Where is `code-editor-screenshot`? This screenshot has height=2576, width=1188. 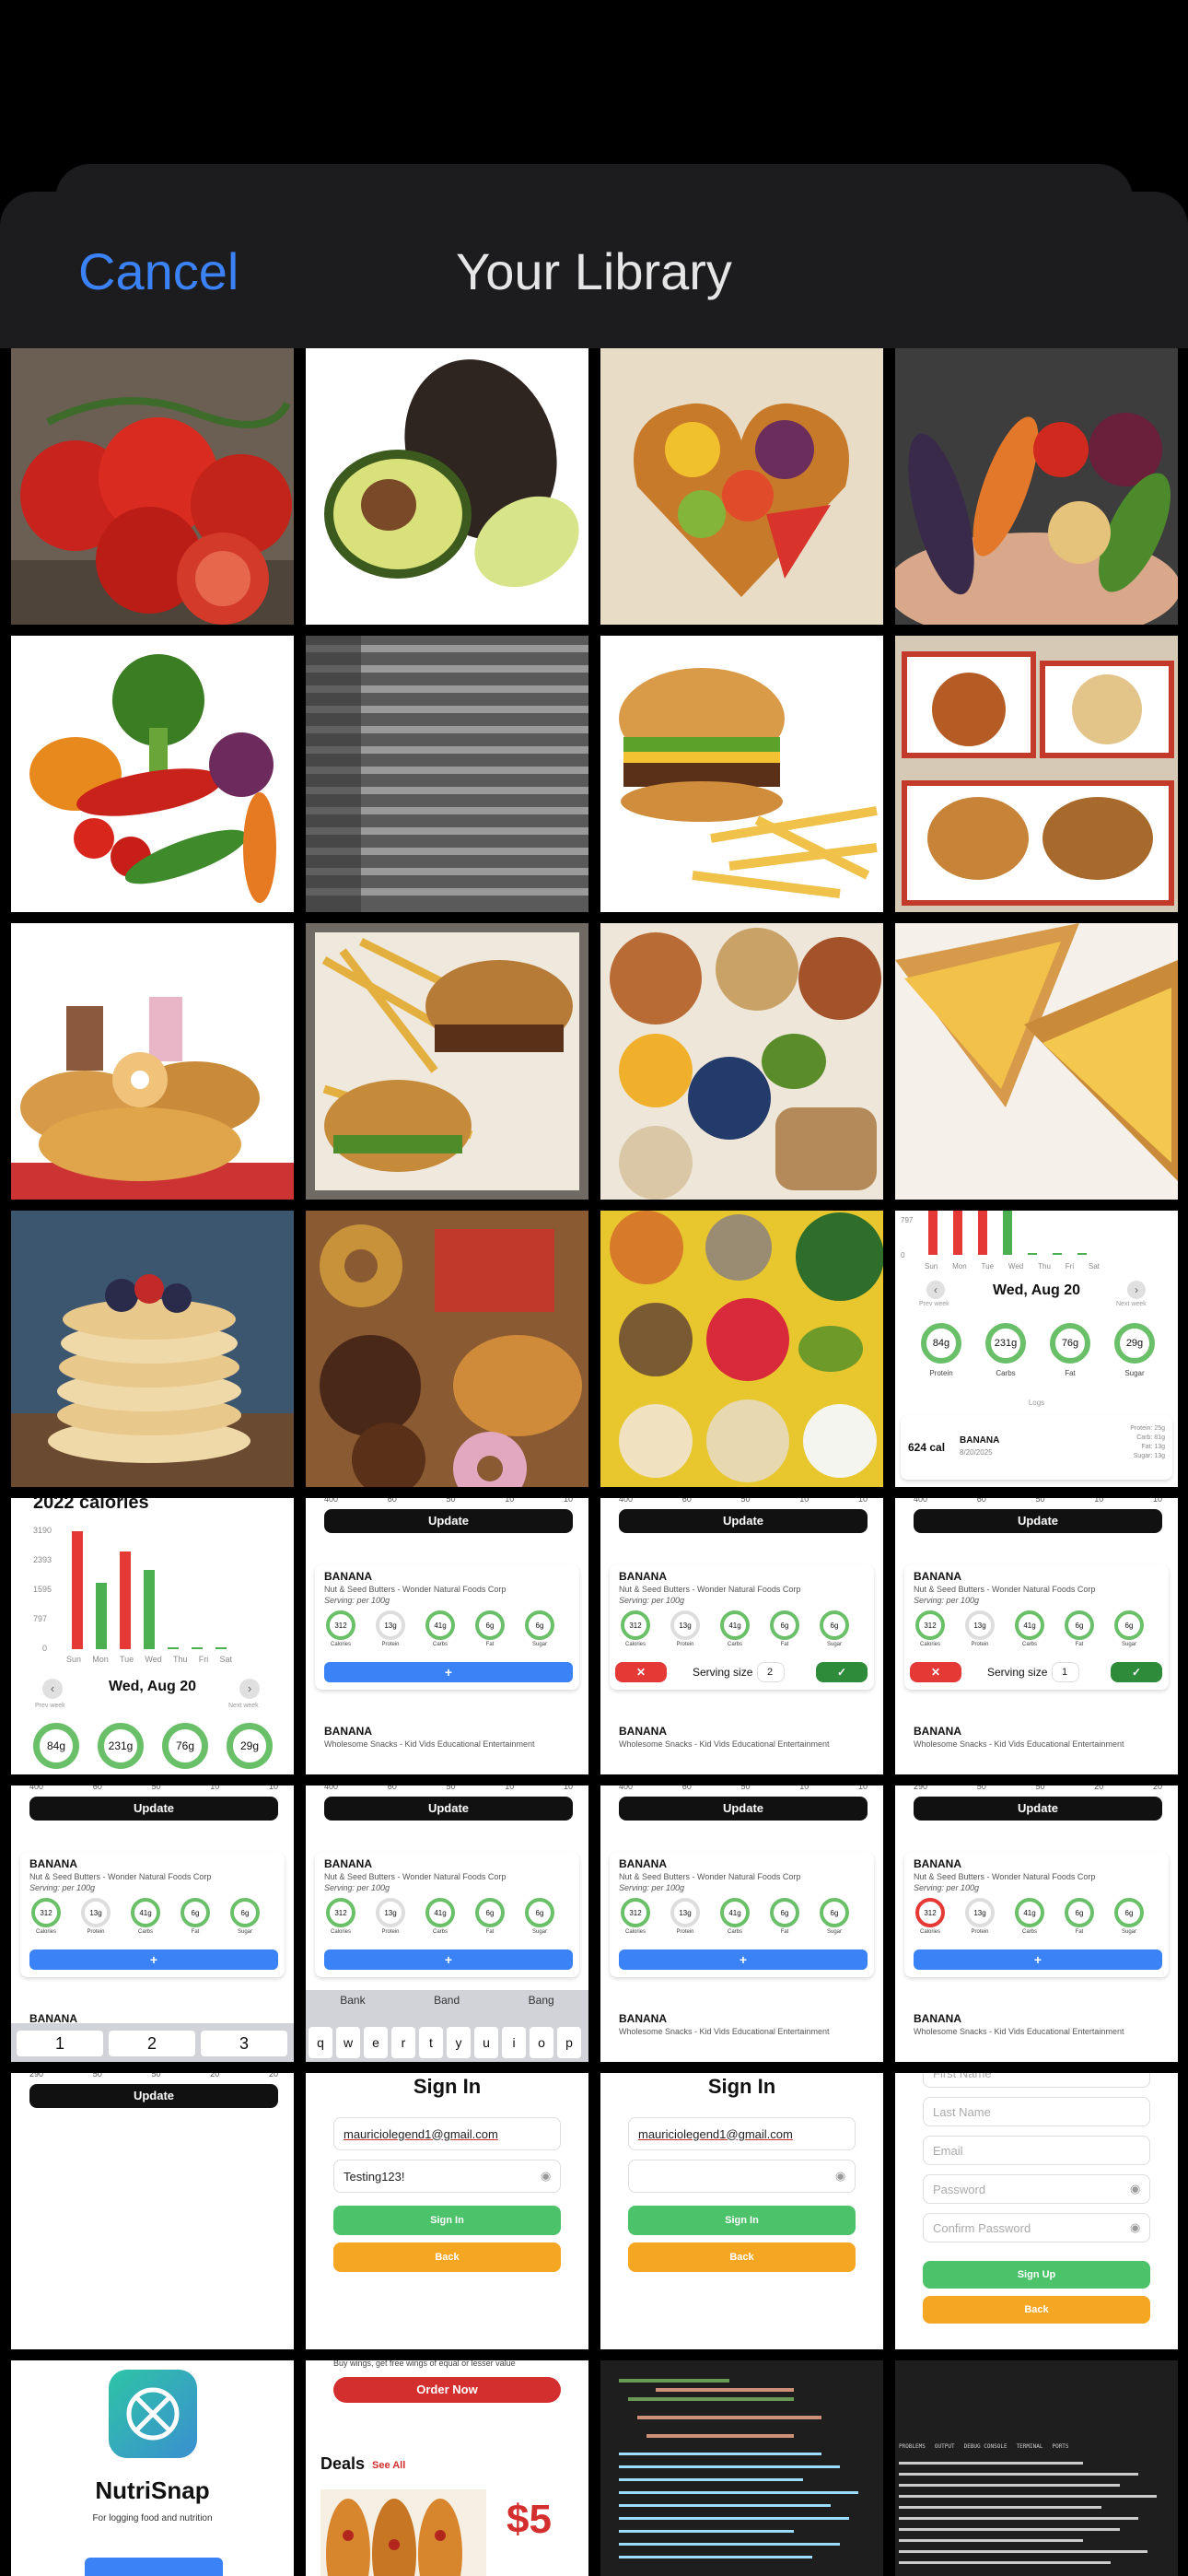 code-editor-screenshot is located at coordinates (741, 2468).